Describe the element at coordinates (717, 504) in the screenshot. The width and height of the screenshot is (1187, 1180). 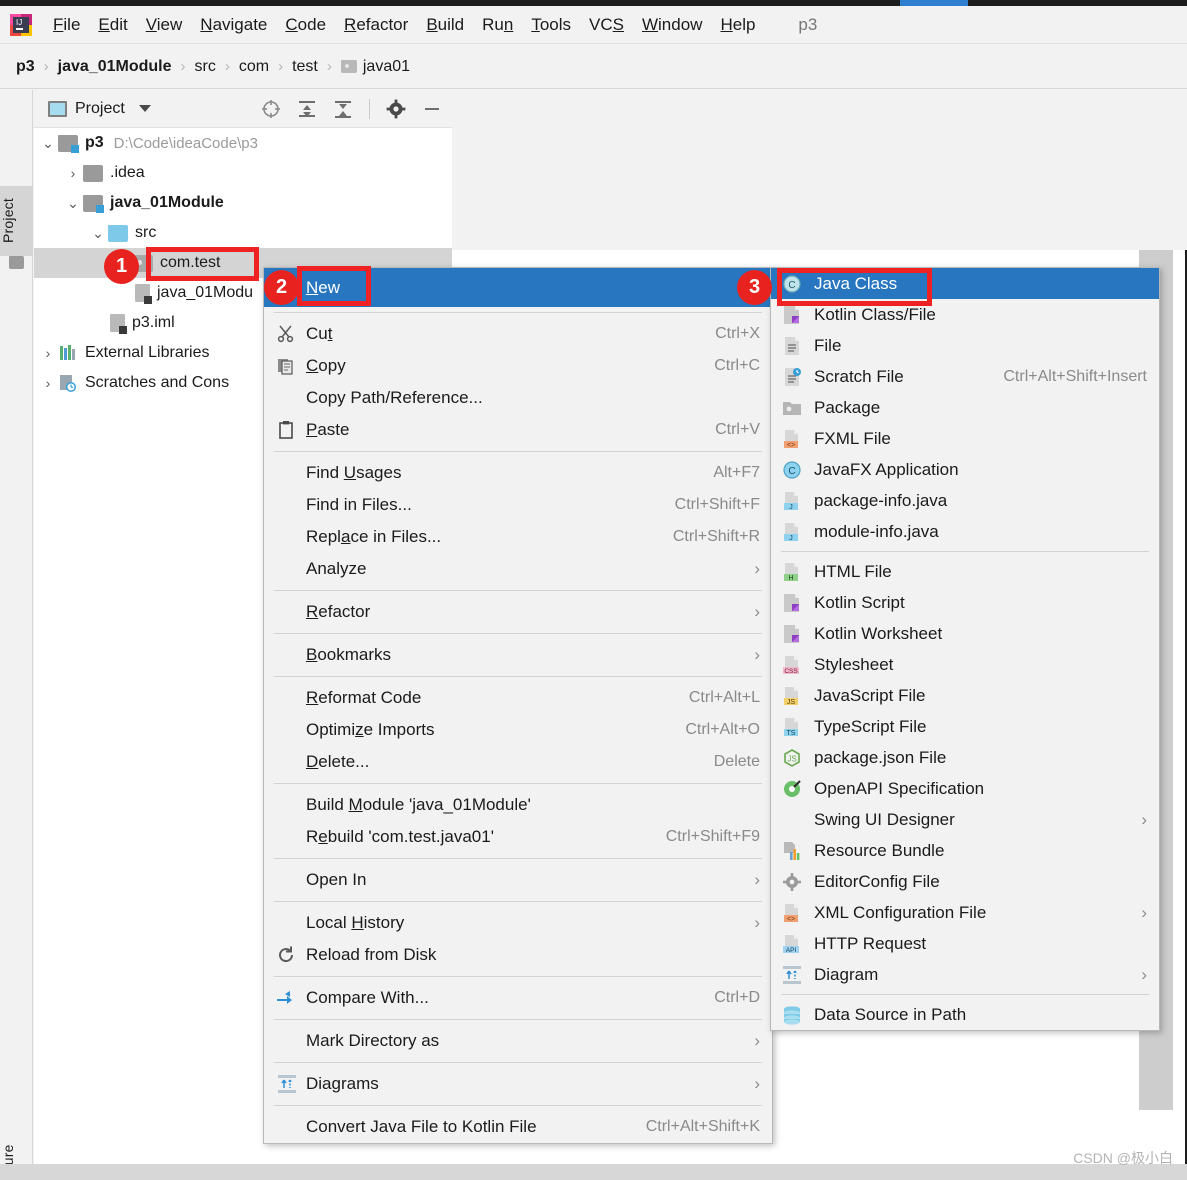
I see `menu-item-shortcut: Ctrl+Shift+F` at that location.